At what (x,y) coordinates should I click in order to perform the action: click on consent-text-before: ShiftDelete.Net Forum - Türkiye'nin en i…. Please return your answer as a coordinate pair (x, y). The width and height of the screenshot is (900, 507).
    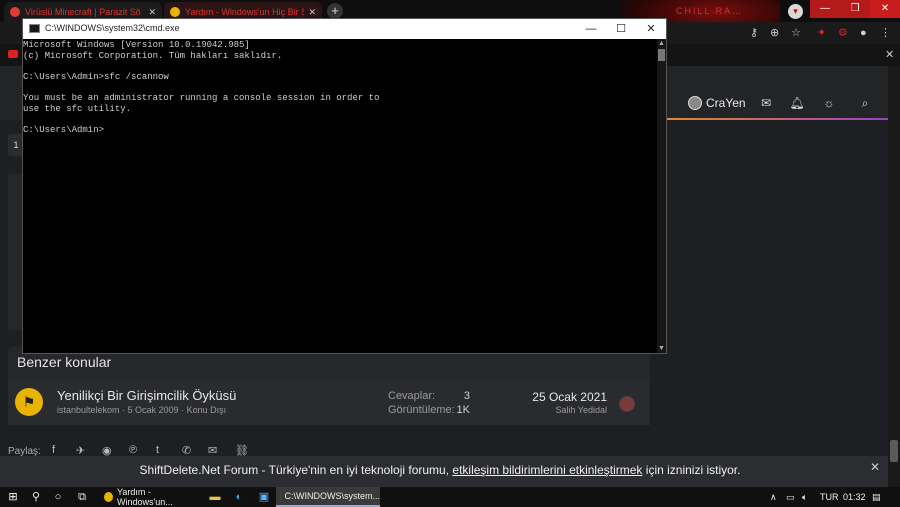
    Looking at the image, I should click on (294, 470).